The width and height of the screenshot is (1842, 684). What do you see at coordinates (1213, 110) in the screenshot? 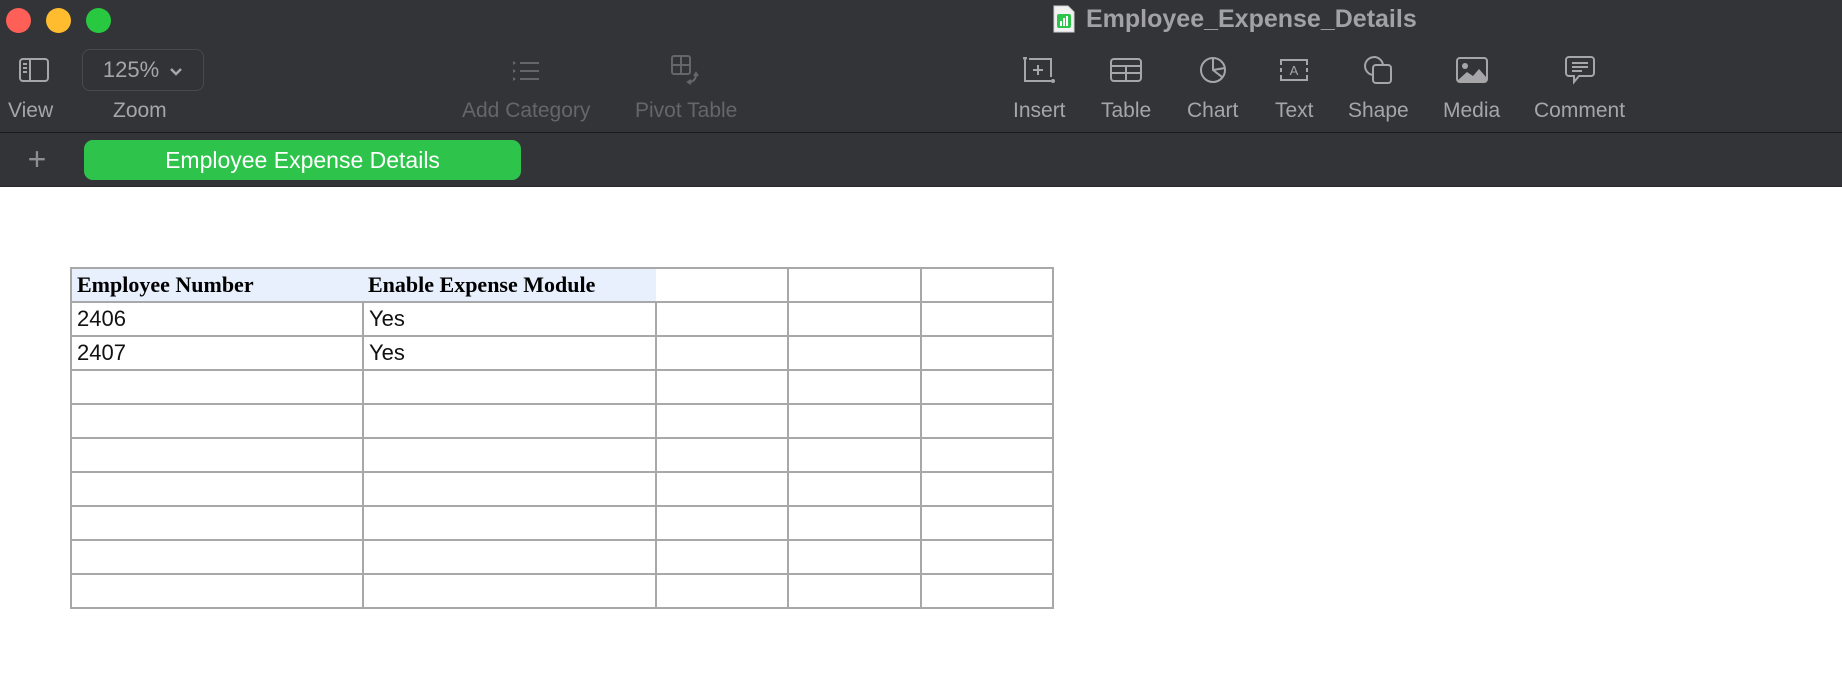
I see `chart-label: Chart` at bounding box center [1213, 110].